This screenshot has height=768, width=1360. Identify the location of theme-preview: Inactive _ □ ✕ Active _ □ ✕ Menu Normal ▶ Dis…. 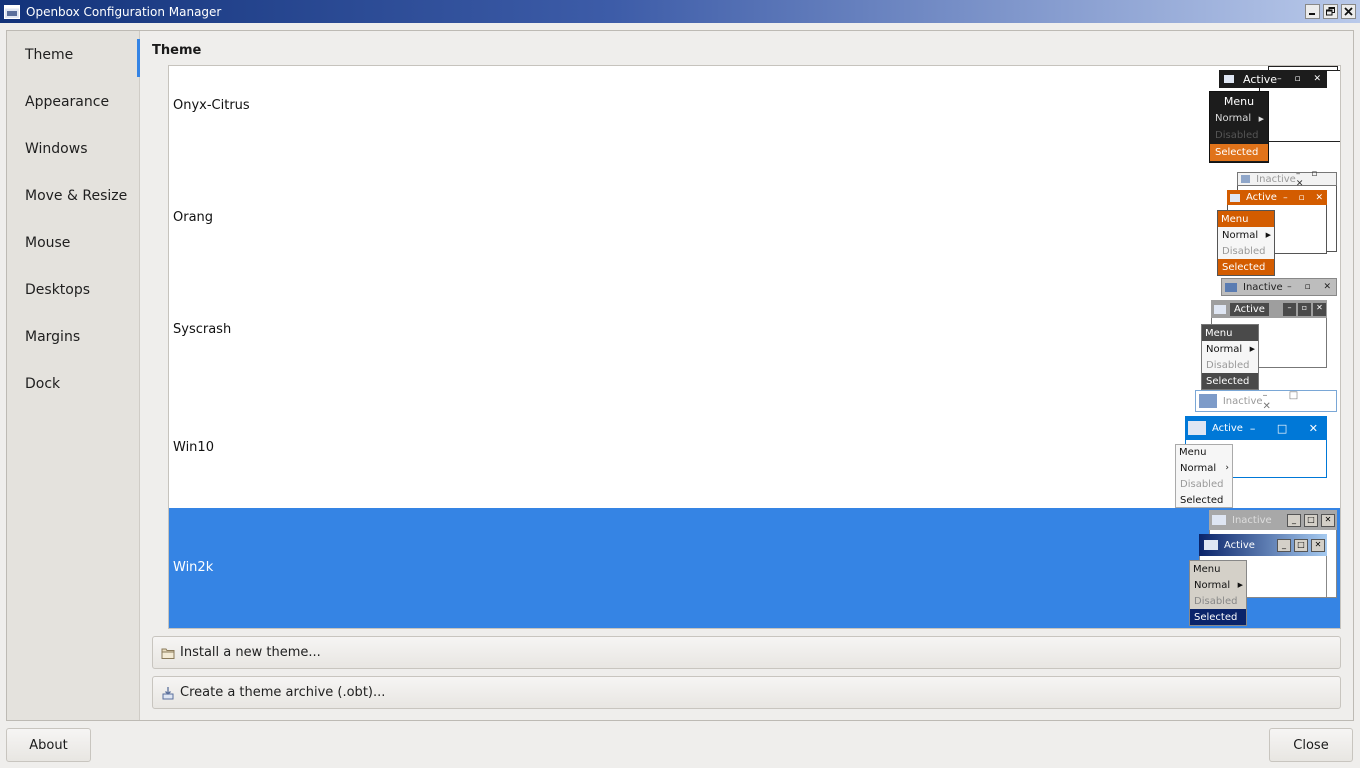
(1264, 568).